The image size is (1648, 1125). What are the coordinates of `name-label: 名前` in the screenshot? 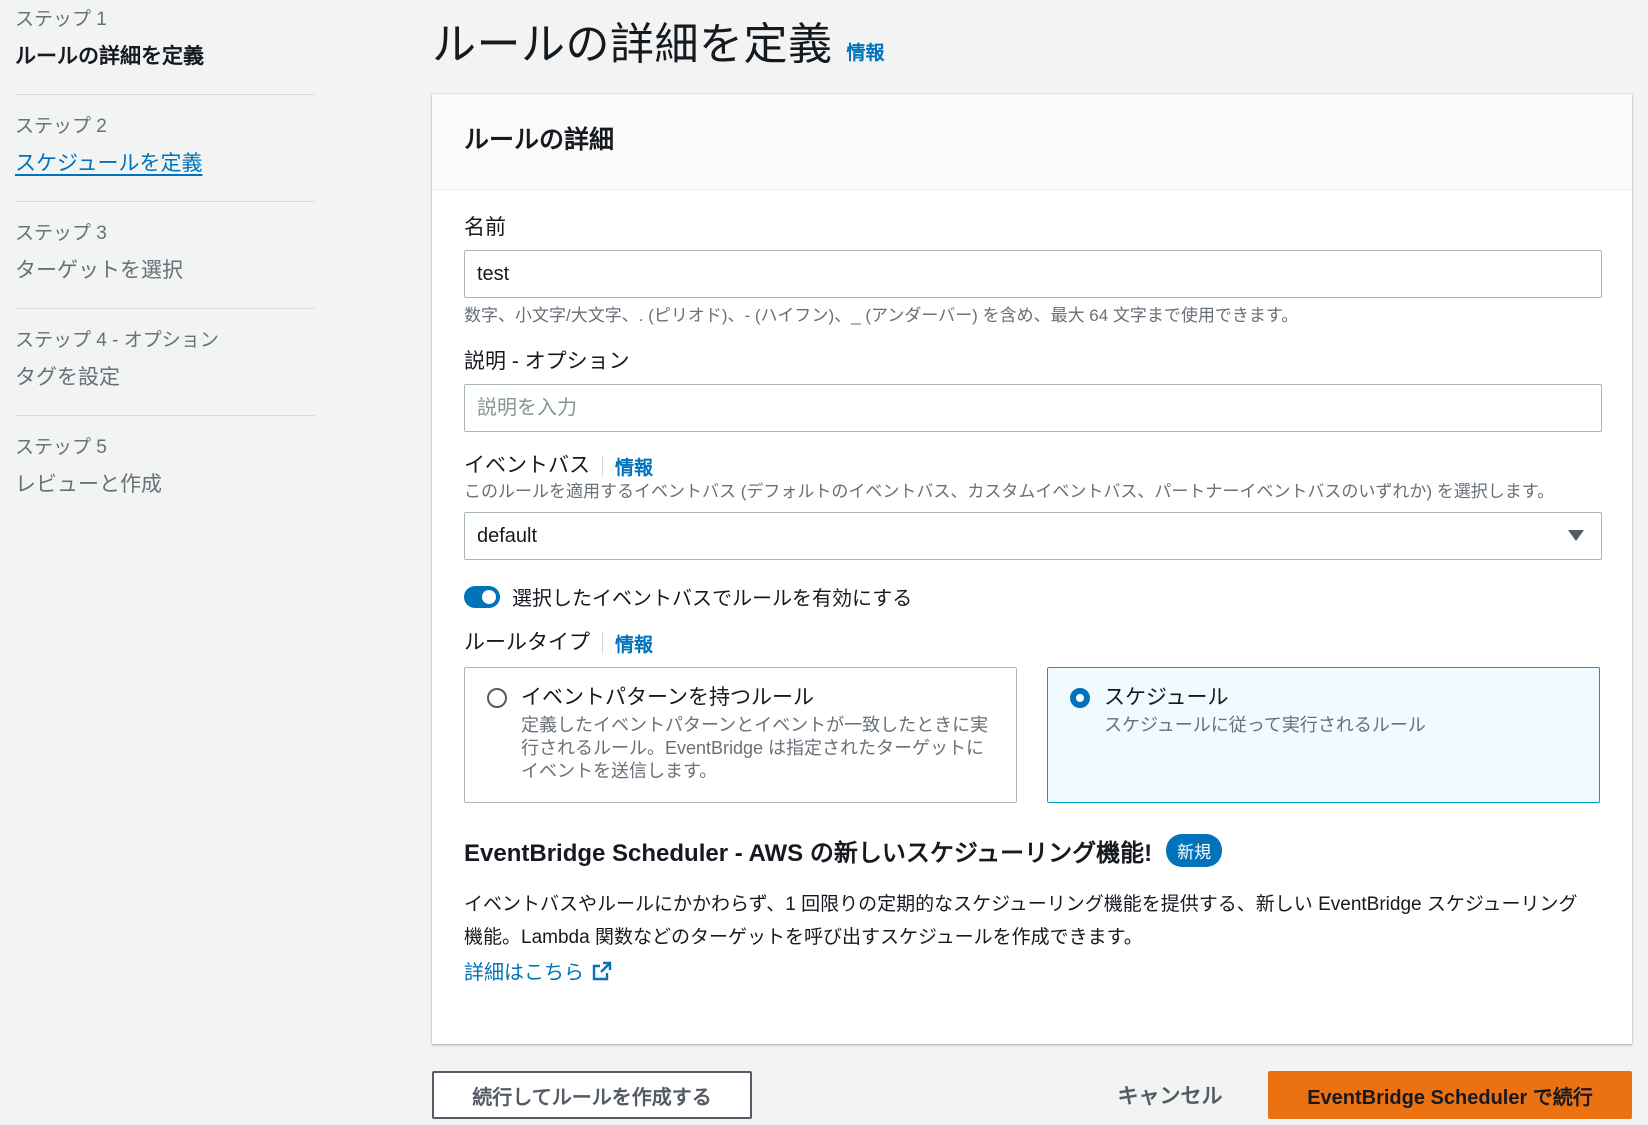 It's located at (485, 227).